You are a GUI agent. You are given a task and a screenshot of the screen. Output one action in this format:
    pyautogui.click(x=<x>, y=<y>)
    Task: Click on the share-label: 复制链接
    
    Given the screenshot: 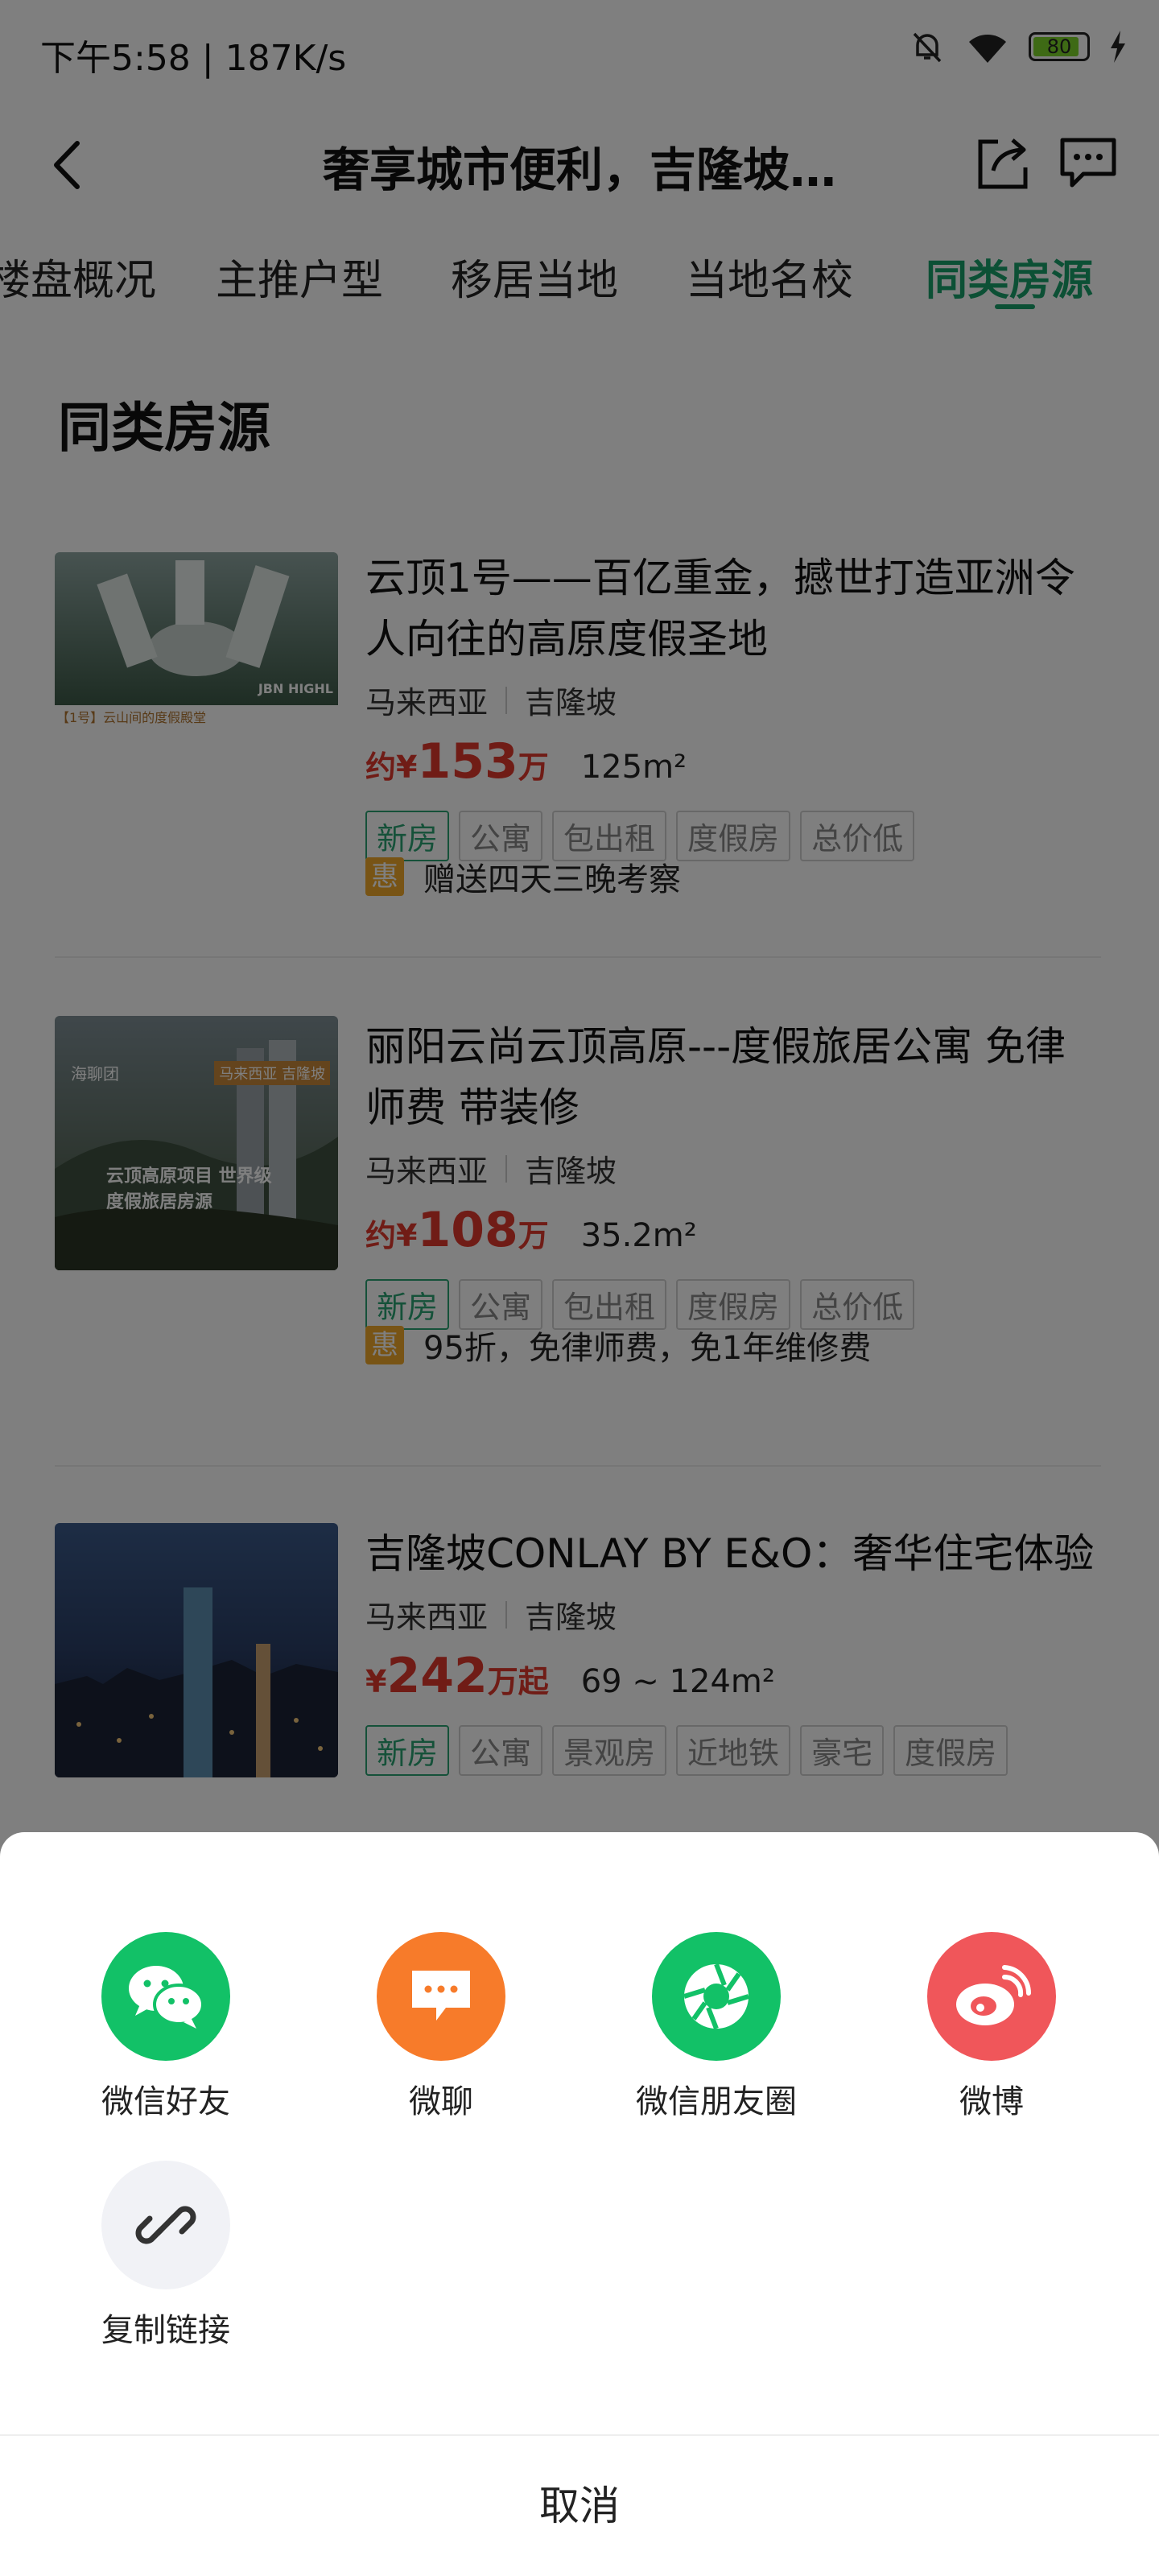 What is the action you would take?
    pyautogui.click(x=165, y=2330)
    